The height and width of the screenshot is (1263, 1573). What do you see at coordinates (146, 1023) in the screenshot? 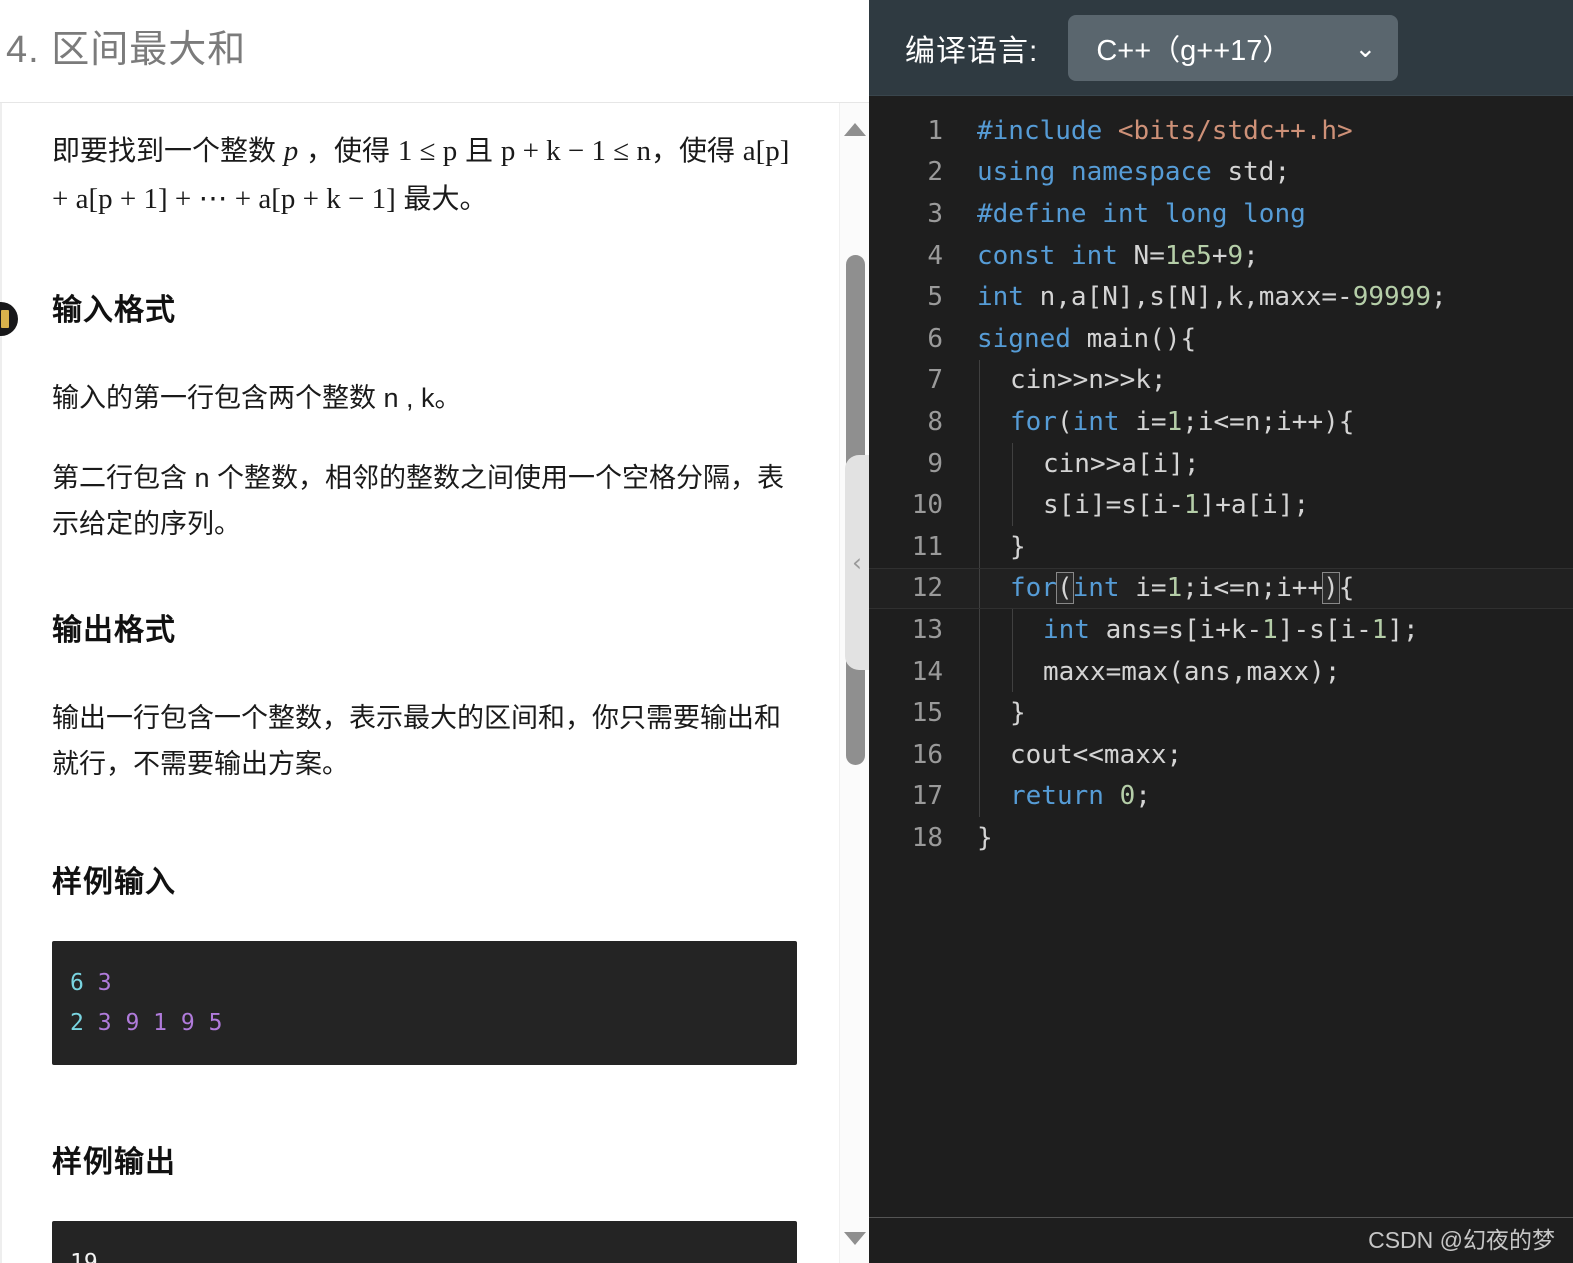
I see `sample-input-line: 2 3 9 1 9 5` at bounding box center [146, 1023].